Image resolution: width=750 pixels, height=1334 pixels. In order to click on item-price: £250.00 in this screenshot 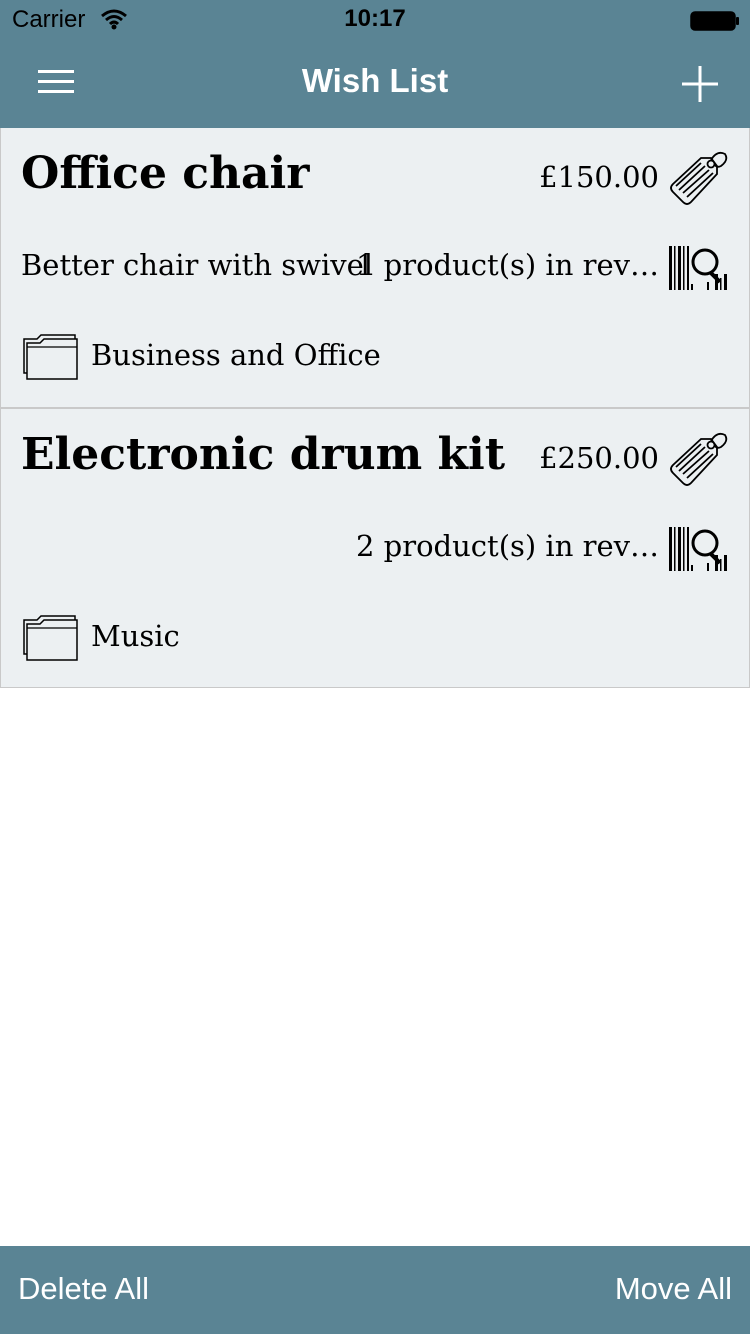, I will do `click(599, 458)`.